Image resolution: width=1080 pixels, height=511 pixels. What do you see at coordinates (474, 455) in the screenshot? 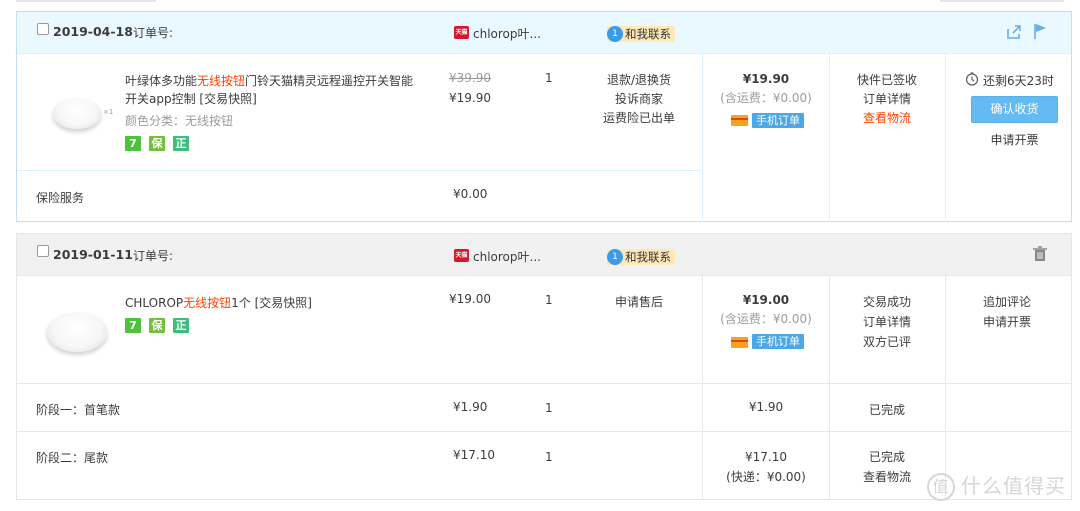
I see `stage-price: ¥17.10` at bounding box center [474, 455].